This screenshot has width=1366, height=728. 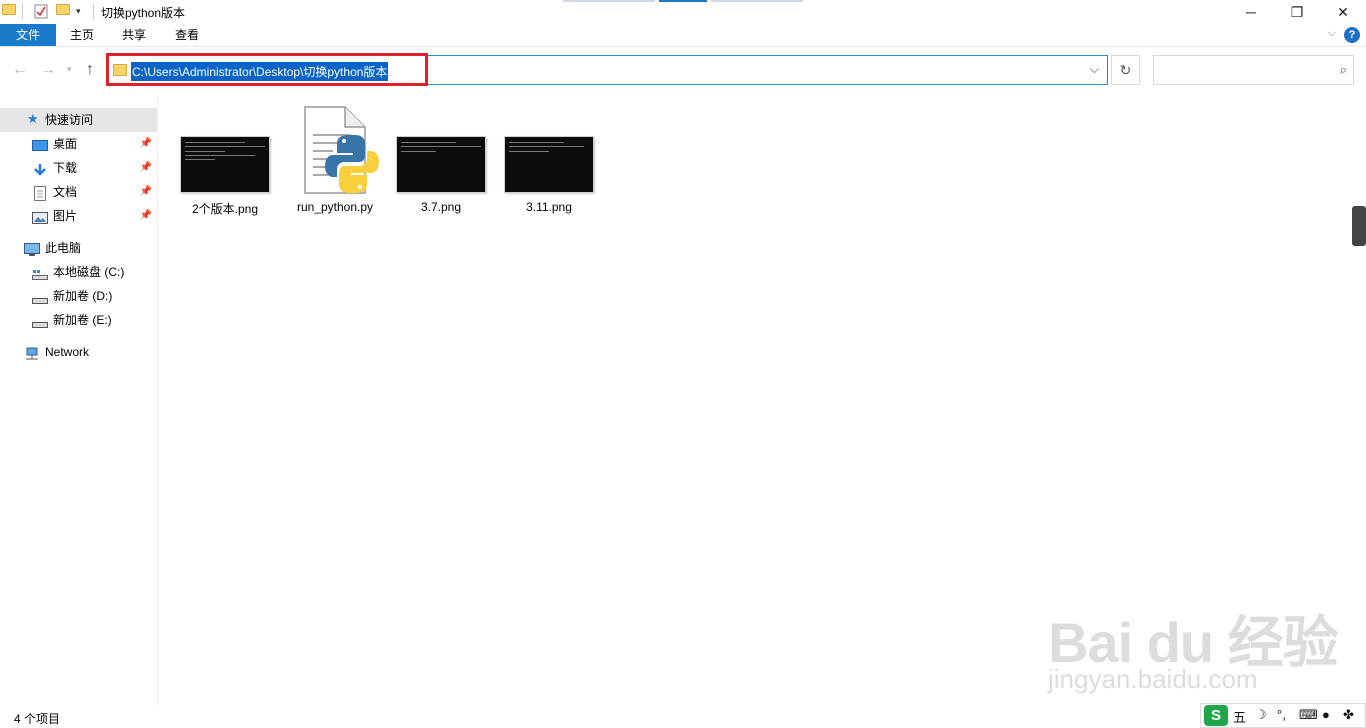 What do you see at coordinates (63, 11) in the screenshot?
I see `new-folder-icon` at bounding box center [63, 11].